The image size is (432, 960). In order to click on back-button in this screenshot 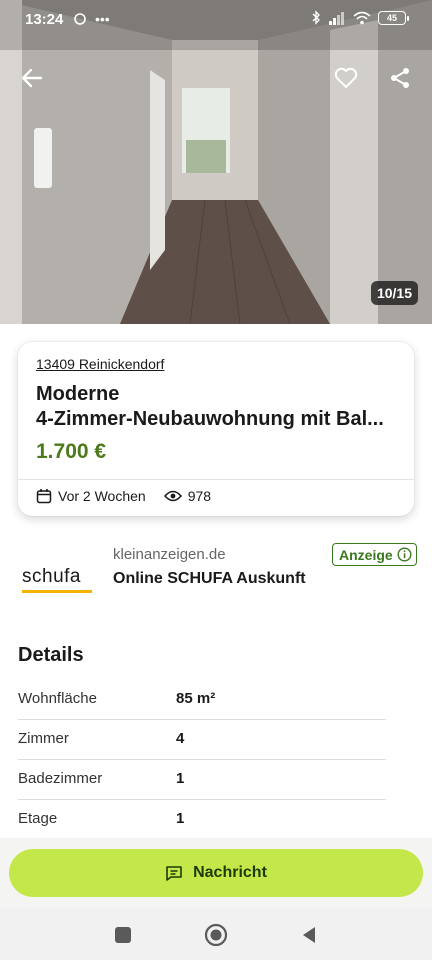, I will do `click(32, 78)`.